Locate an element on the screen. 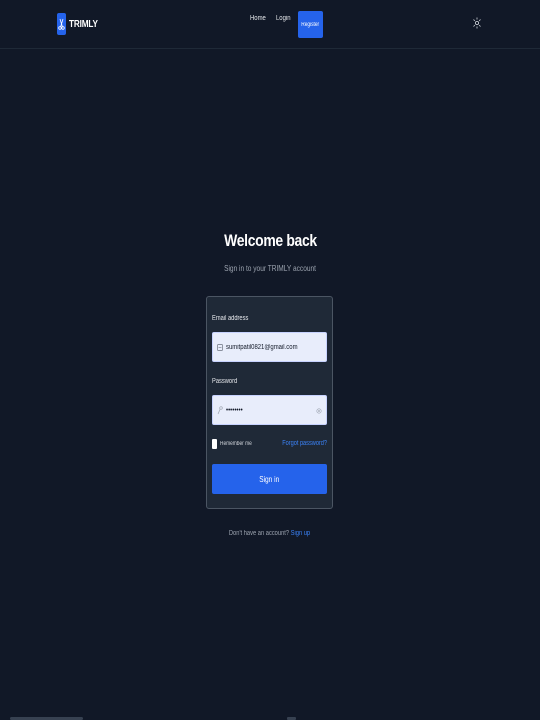  page-title-text: Welcome back is located at coordinates (270, 240).